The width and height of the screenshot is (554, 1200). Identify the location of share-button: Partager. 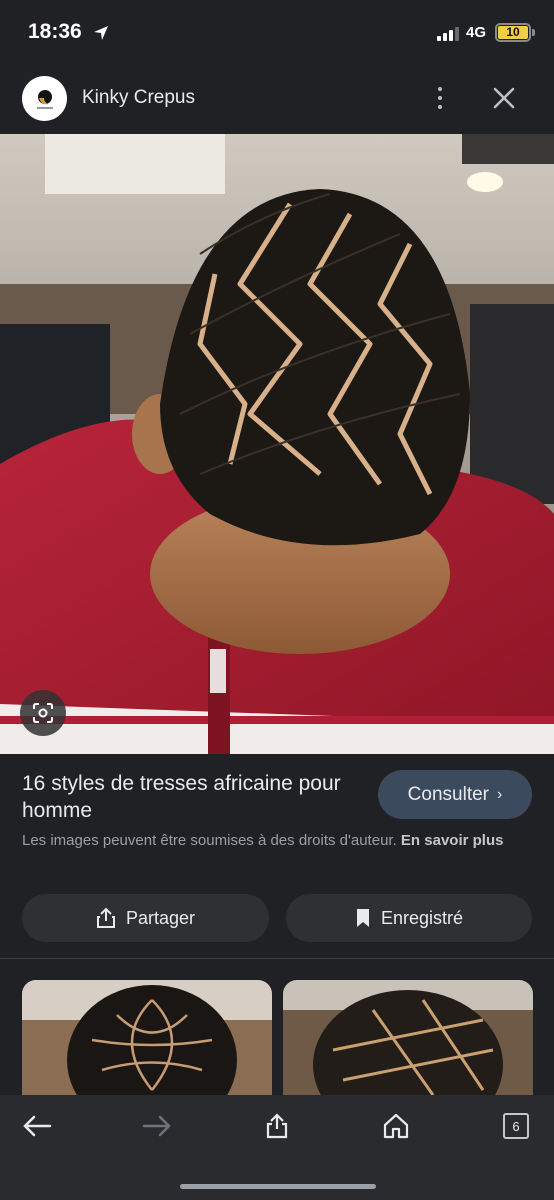
(145, 918).